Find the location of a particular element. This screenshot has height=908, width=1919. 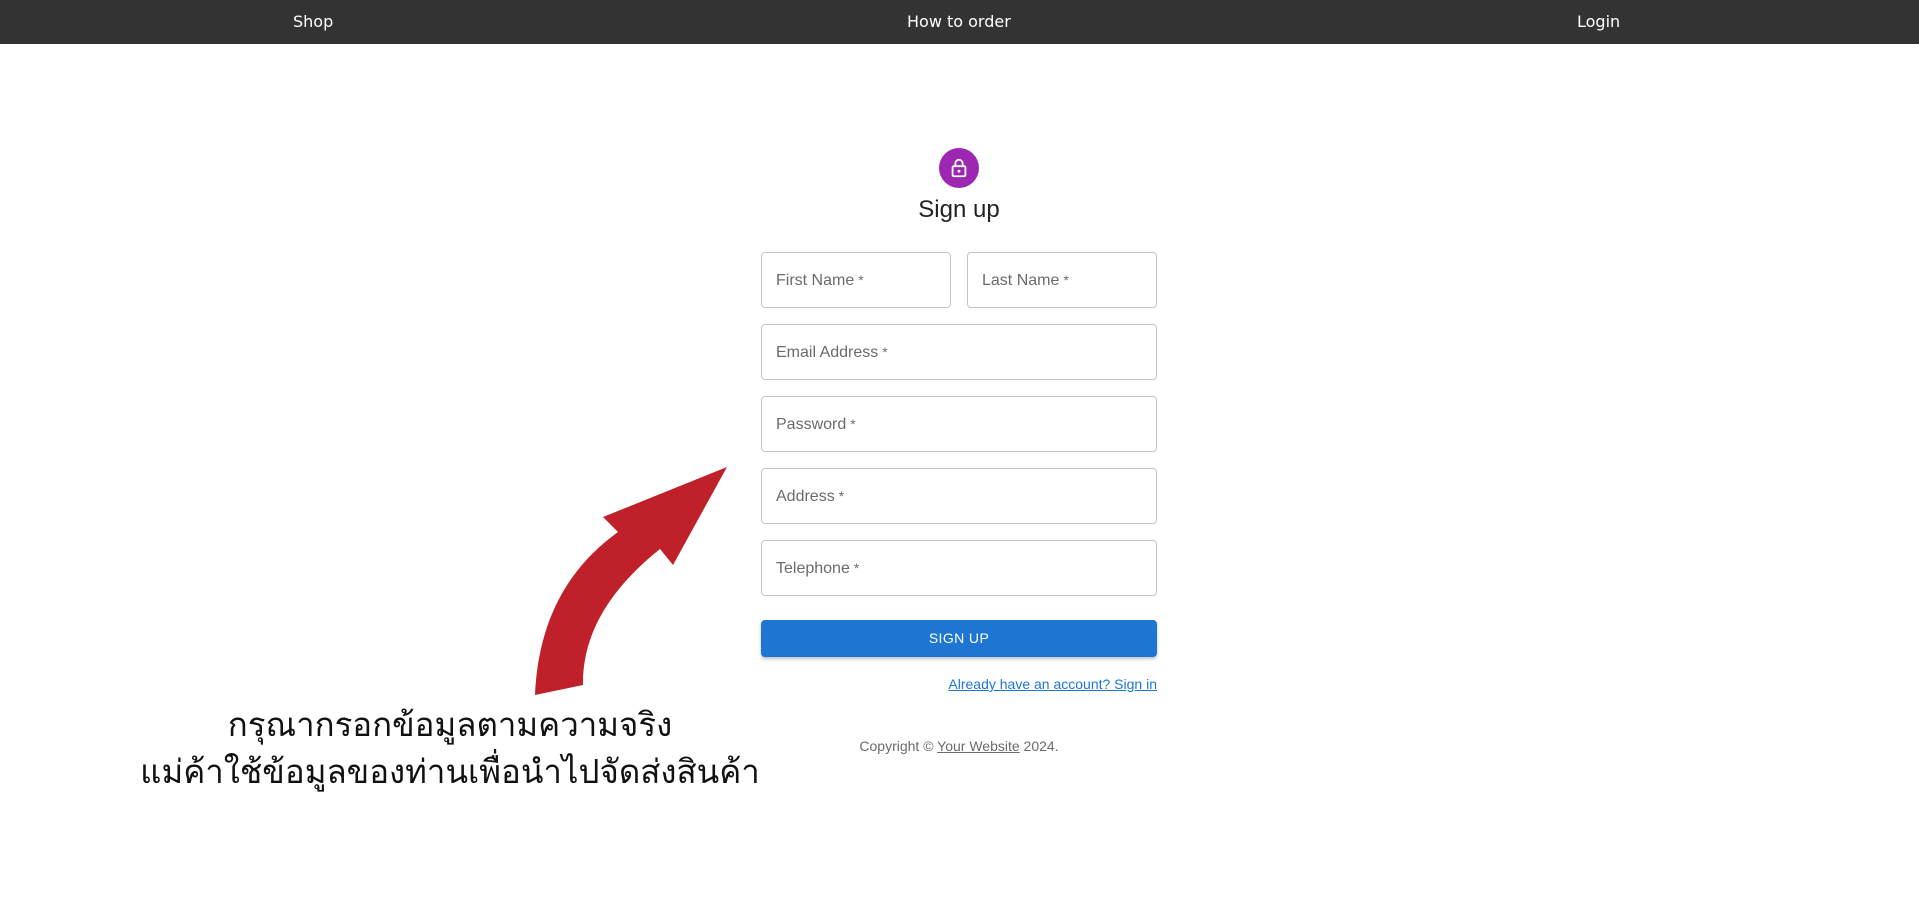

copyright-prefix: Copyright © is located at coordinates (898, 746).